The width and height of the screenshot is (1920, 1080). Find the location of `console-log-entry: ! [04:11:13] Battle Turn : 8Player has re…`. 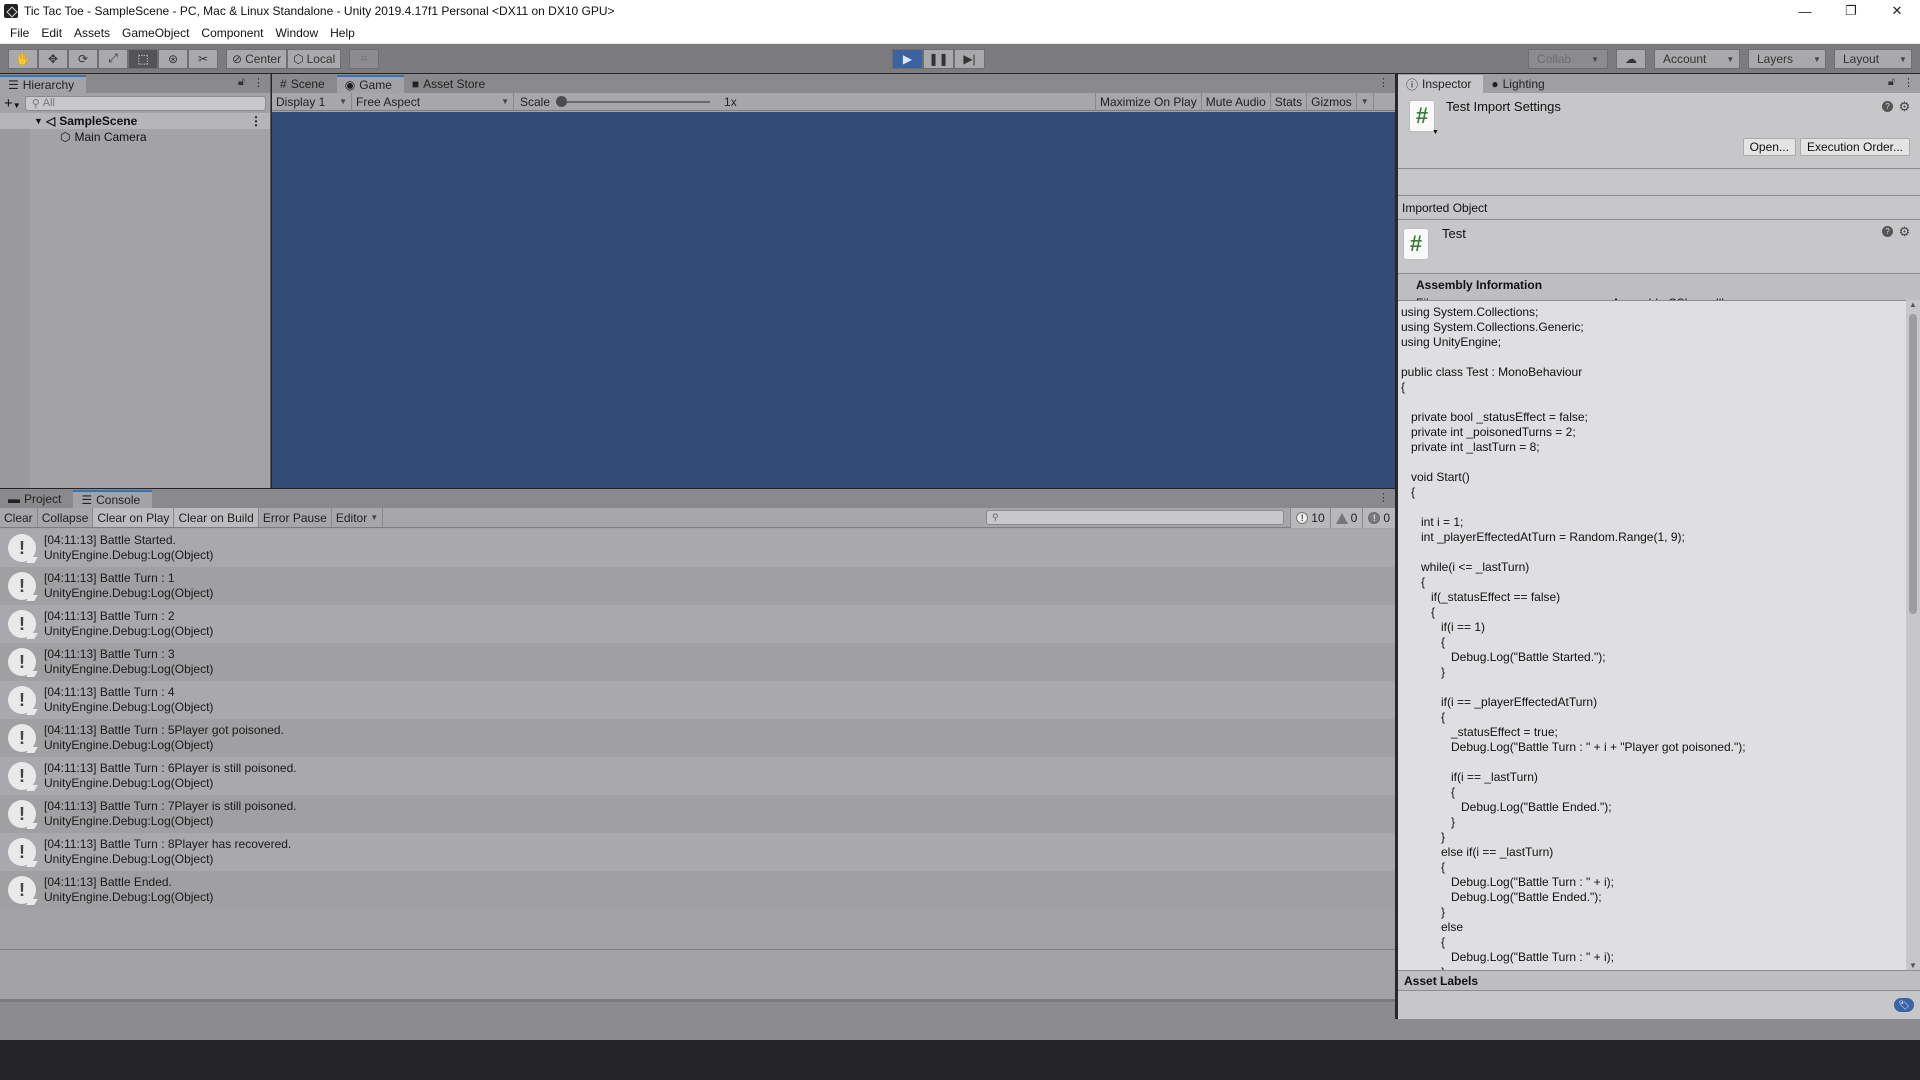

console-log-entry: ! [04:11:13] Battle Turn : 8Player has re… is located at coordinates (697, 852).